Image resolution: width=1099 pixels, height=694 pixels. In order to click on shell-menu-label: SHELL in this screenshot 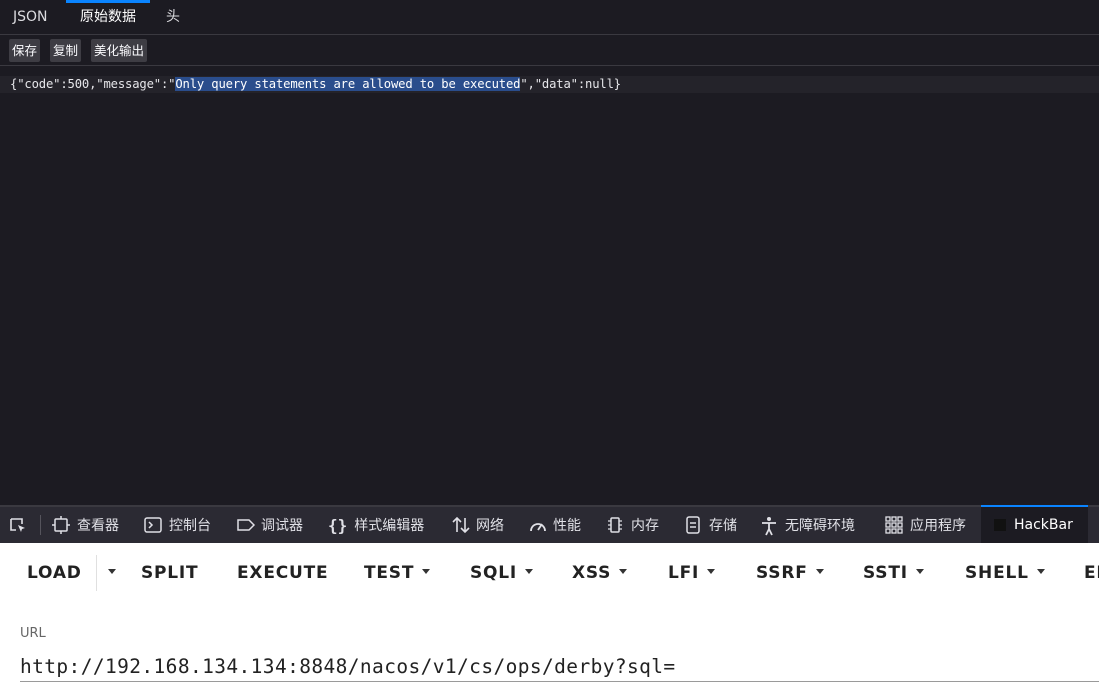, I will do `click(997, 573)`.